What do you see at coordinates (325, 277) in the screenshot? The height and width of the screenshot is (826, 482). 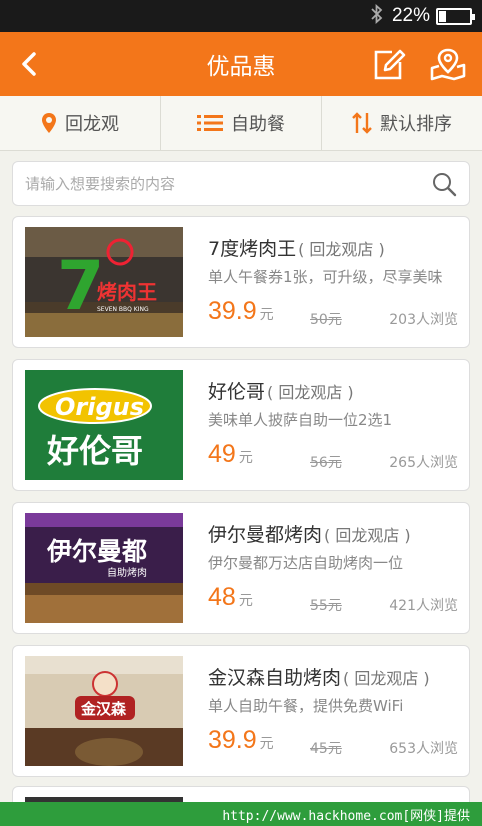 I see `deal-description: 单人午餐券1张，可升级，尽享美味` at bounding box center [325, 277].